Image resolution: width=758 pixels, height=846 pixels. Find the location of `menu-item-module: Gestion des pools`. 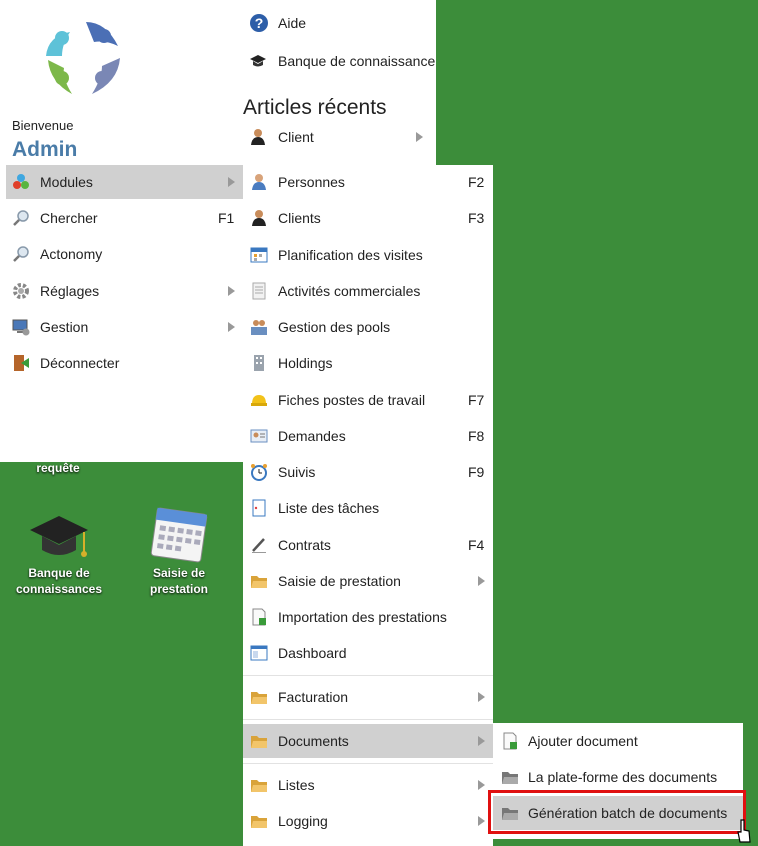

menu-item-module: Gestion des pools is located at coordinates (368, 327).